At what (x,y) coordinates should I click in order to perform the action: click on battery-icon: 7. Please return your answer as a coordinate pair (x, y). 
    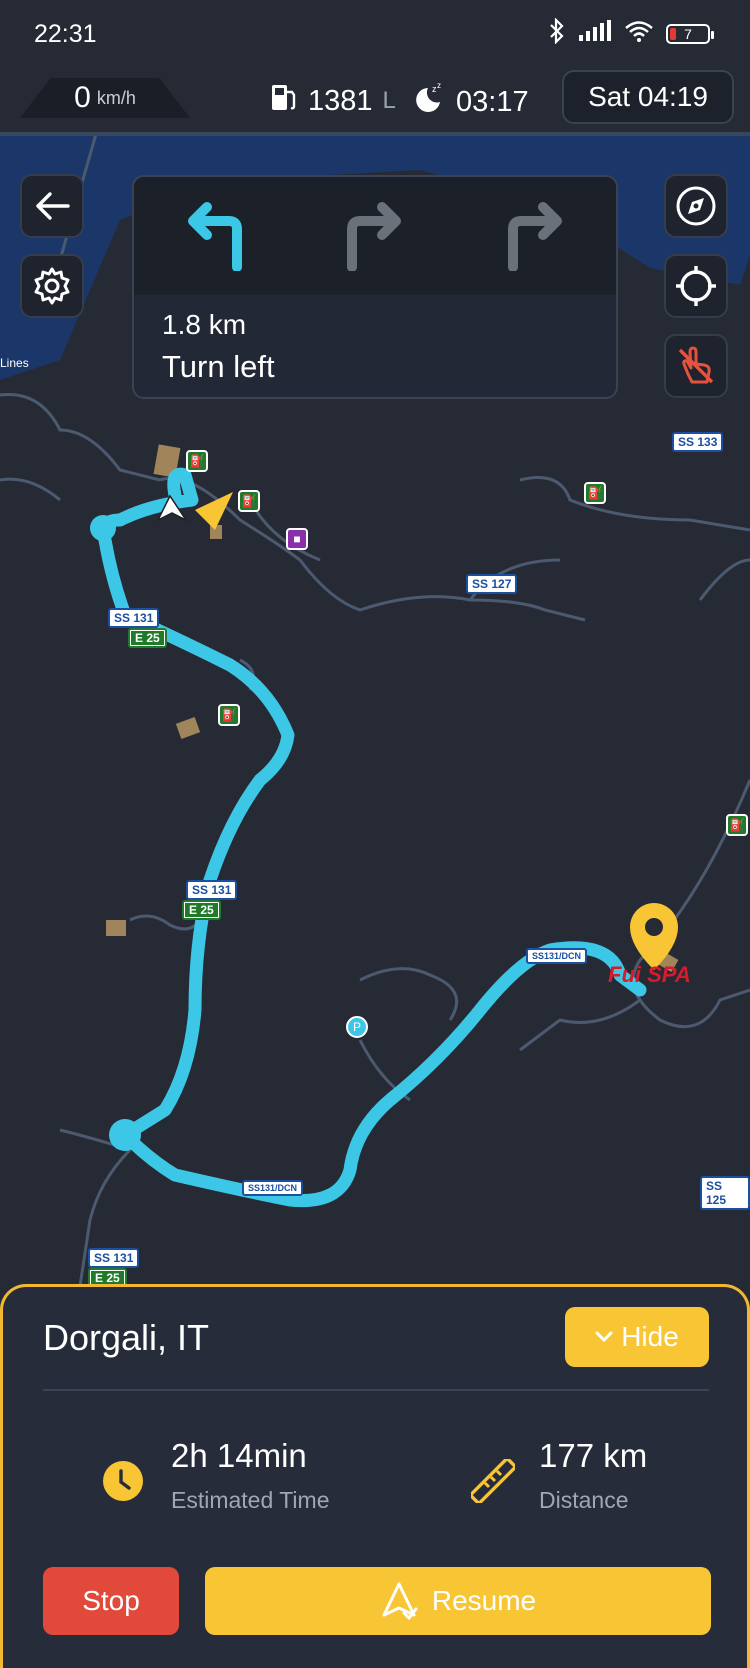
    Looking at the image, I should click on (690, 33).